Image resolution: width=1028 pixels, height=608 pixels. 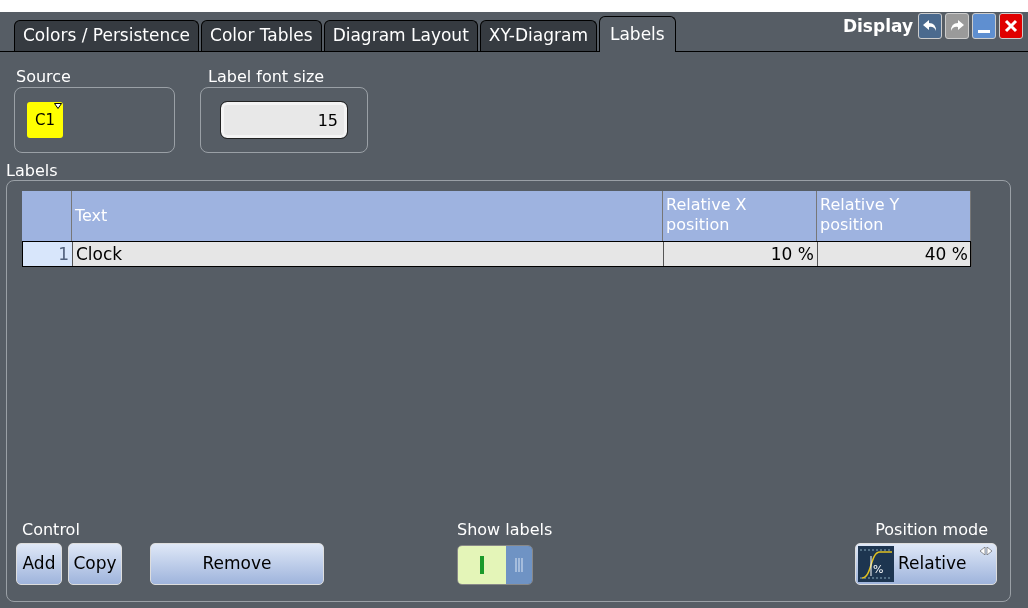 I want to click on show-labels-toggle, so click(x=495, y=565).